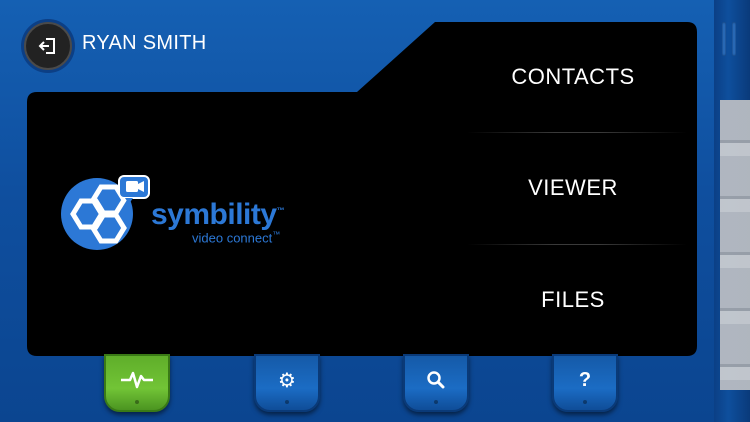 Image resolution: width=750 pixels, height=422 pixels. I want to click on tab-help: ?, so click(585, 383).